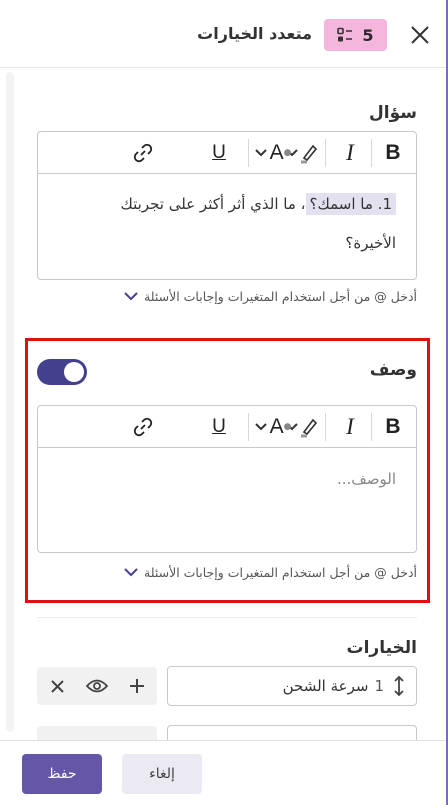 The height and width of the screenshot is (805, 448). I want to click on question-line-1: 1. ما اسمك؟، ما الذي أثر أكثر على تجربتك, so click(258, 204).